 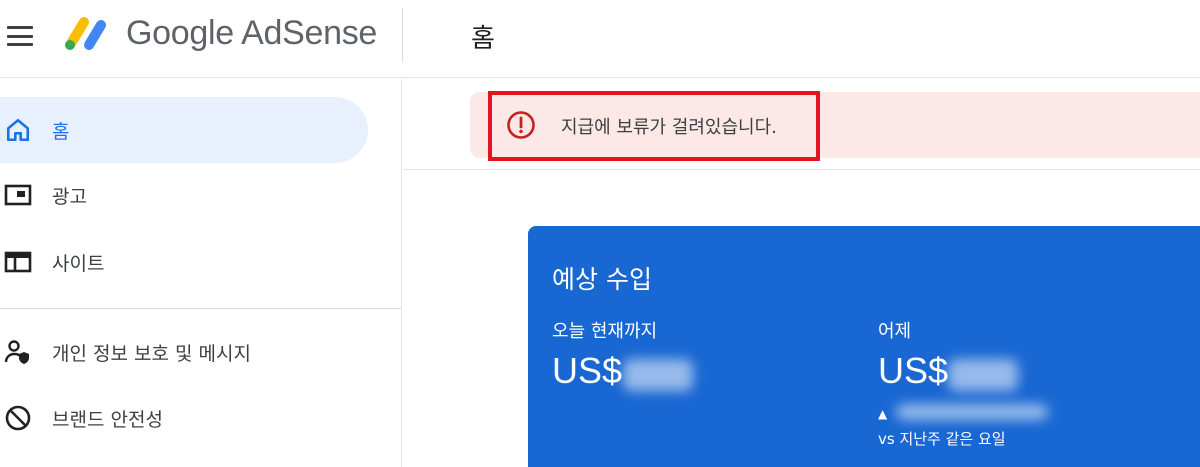 I want to click on yesterday-label: 어제, so click(x=895, y=331).